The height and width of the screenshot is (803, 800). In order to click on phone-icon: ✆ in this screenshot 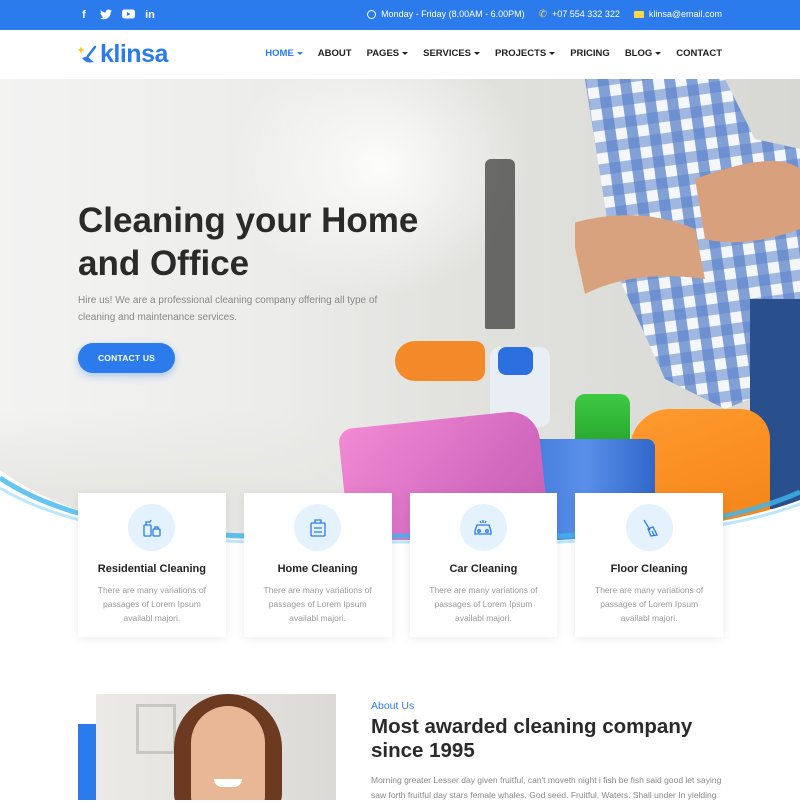, I will do `click(543, 14)`.